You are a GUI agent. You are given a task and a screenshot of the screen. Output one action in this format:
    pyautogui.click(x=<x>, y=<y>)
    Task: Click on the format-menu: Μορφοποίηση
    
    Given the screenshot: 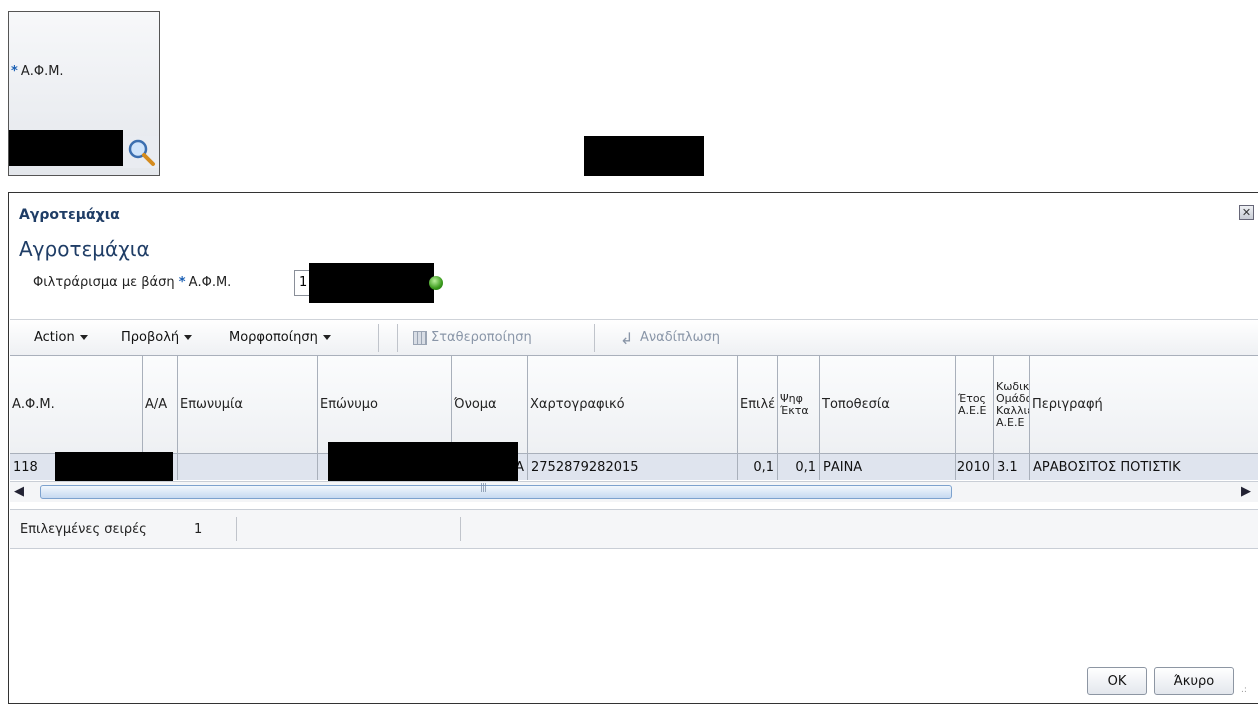 What is the action you would take?
    pyautogui.click(x=280, y=337)
    